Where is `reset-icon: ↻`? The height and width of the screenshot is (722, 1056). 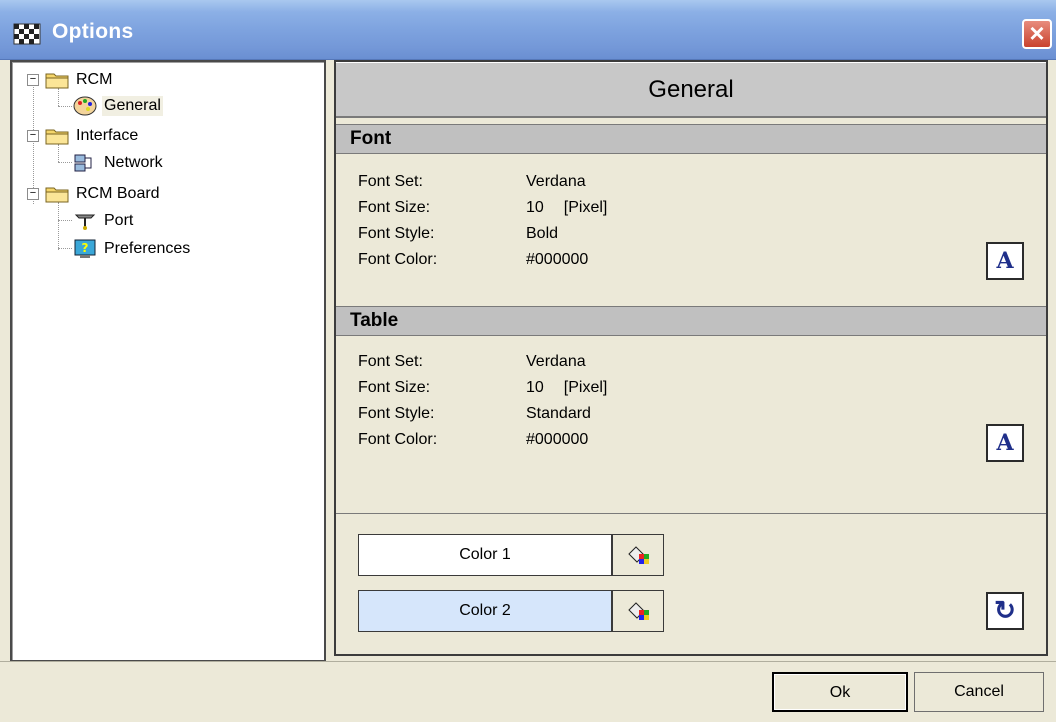
reset-icon: ↻ is located at coordinates (1005, 610).